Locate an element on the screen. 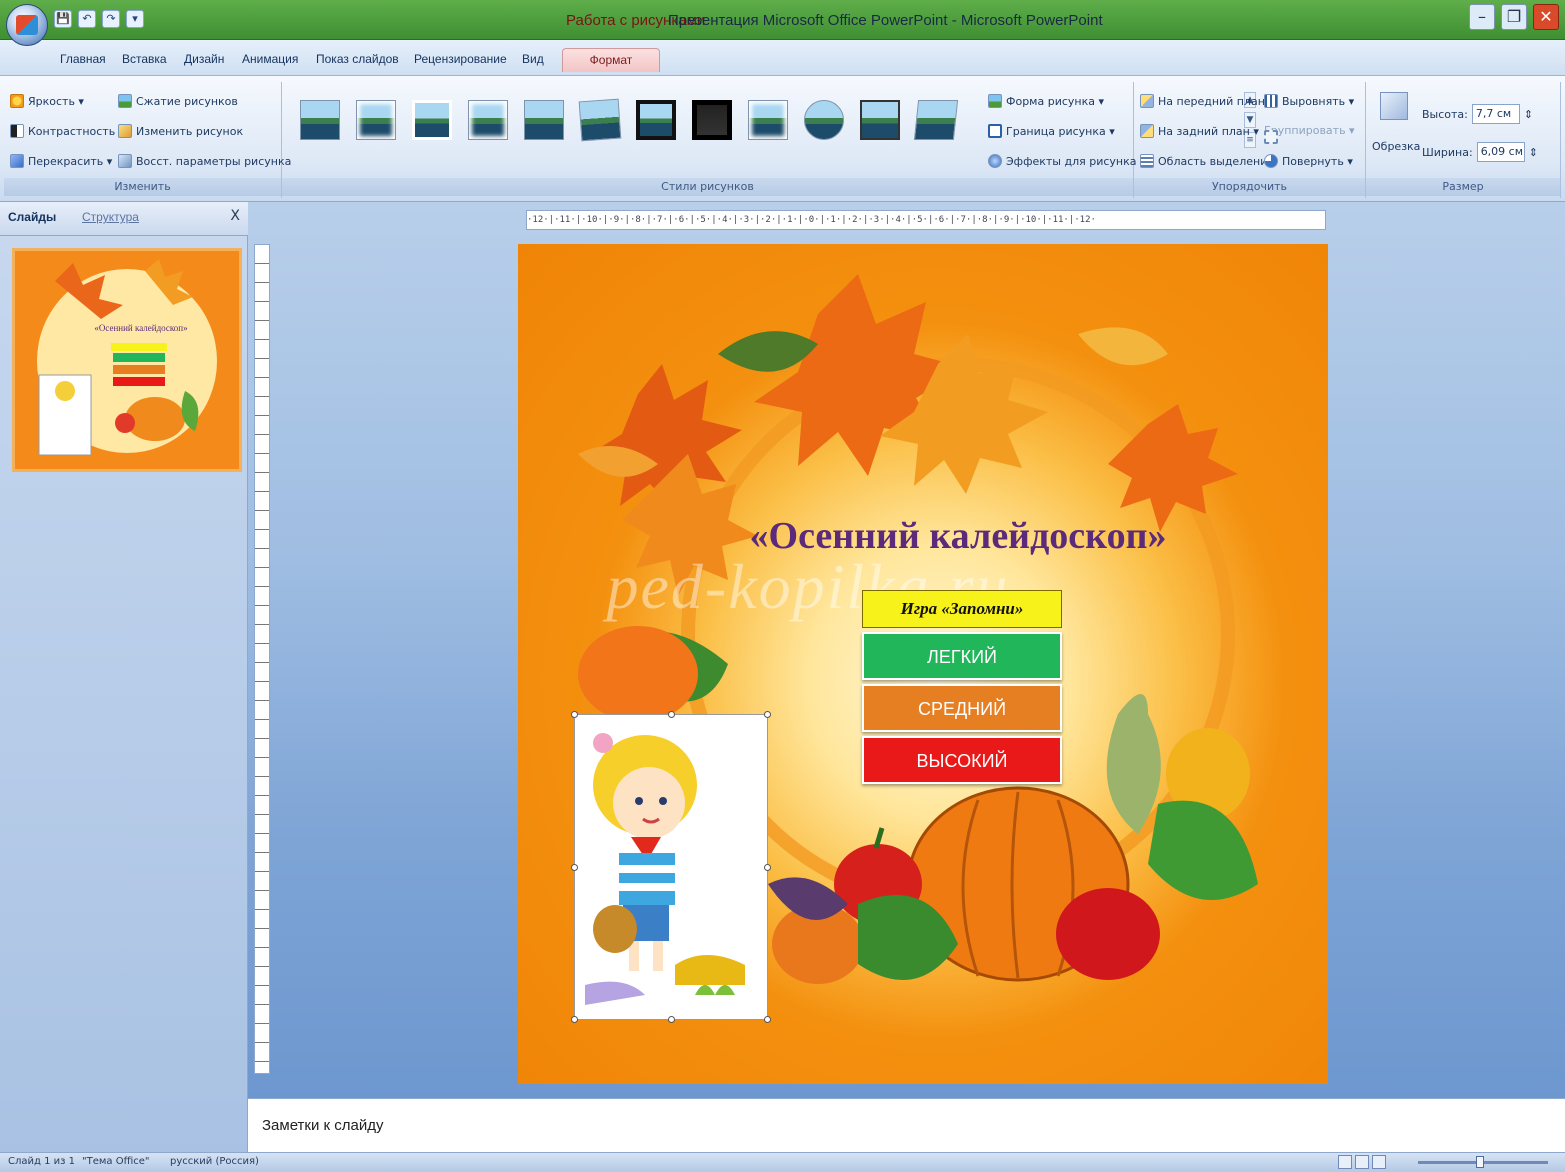 The height and width of the screenshot is (1172, 1565). language-indicator: русский (Россия) is located at coordinates (214, 1161).